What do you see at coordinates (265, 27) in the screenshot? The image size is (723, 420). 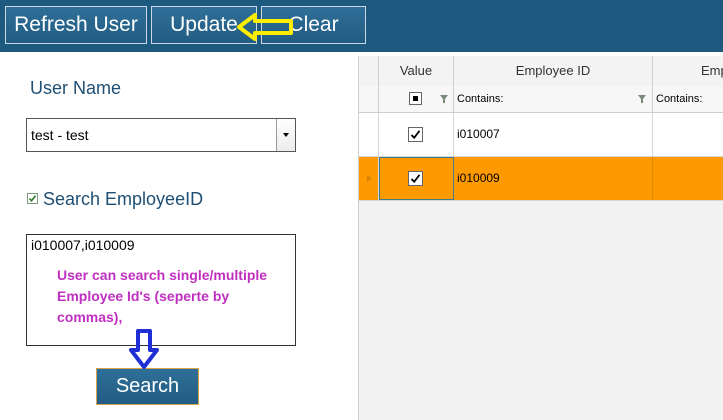 I see `annotation-arrow-yellow-icon` at bounding box center [265, 27].